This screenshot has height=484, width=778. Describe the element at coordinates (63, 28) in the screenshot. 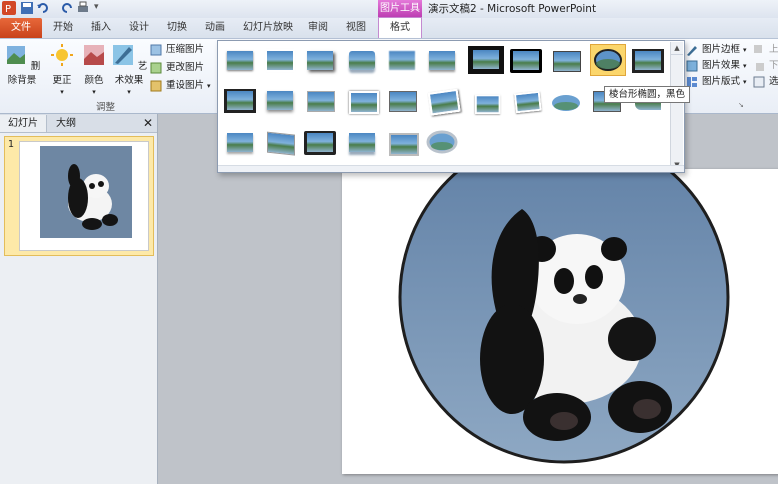

I see `tab-home: 开始` at that location.